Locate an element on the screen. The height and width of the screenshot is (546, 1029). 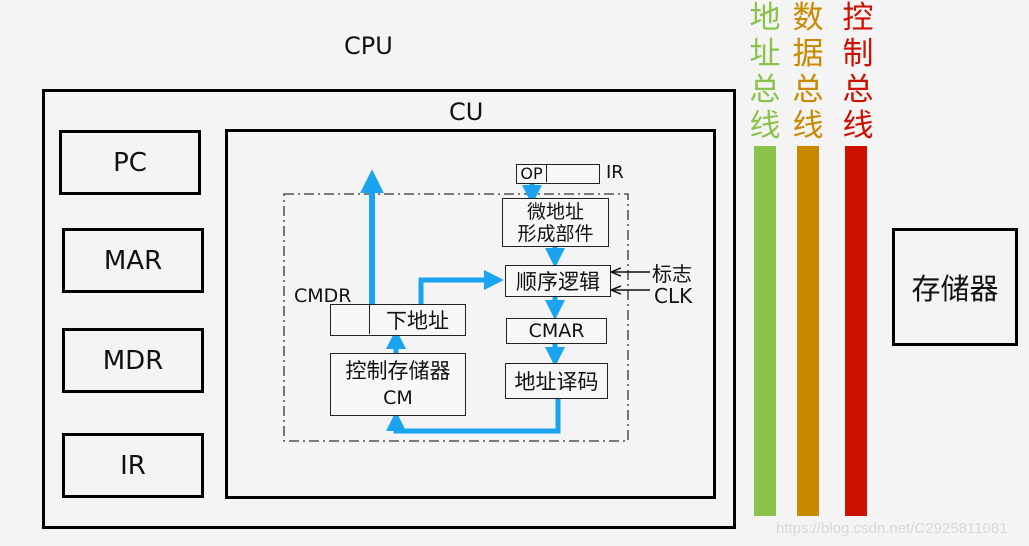
clk-label: CLK is located at coordinates (673, 296).